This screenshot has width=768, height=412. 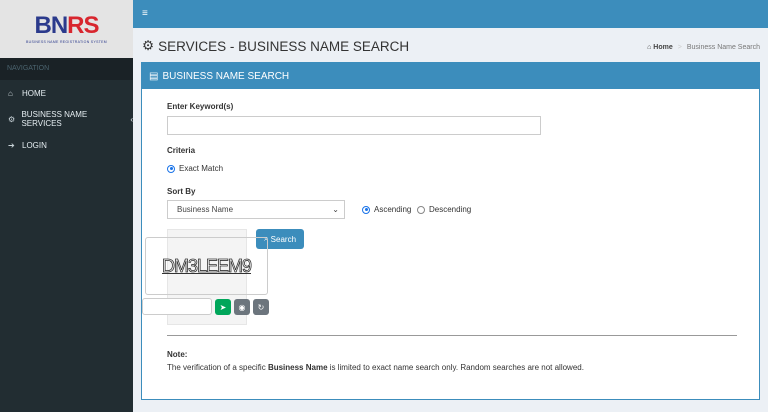 What do you see at coordinates (663, 47) in the screenshot?
I see `breadcrumb-home-label: Home` at bounding box center [663, 47].